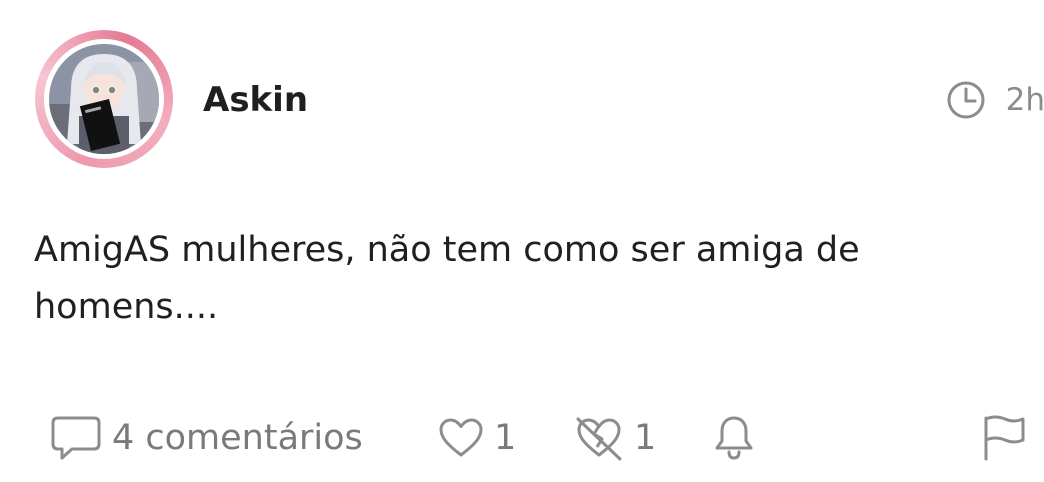 Image resolution: width=1044 pixels, height=482 pixels. I want to click on post-time: 2h, so click(995, 100).